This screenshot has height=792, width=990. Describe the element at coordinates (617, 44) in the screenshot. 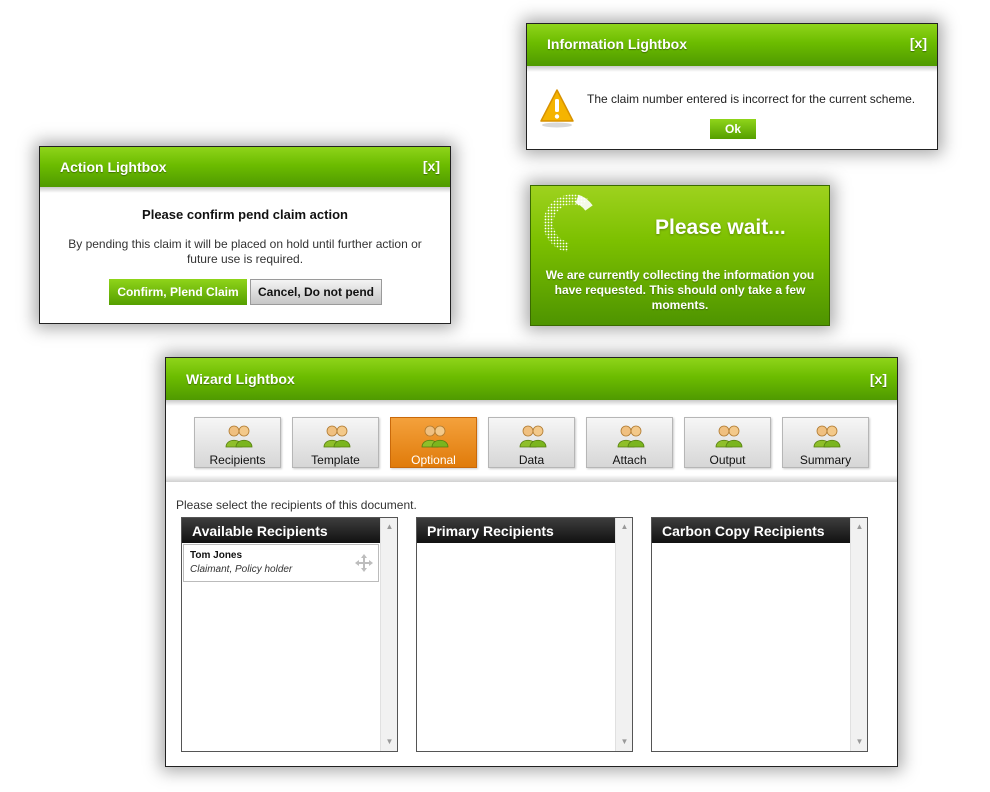

I see `information-lightbox-title: Information Lightbox` at that location.